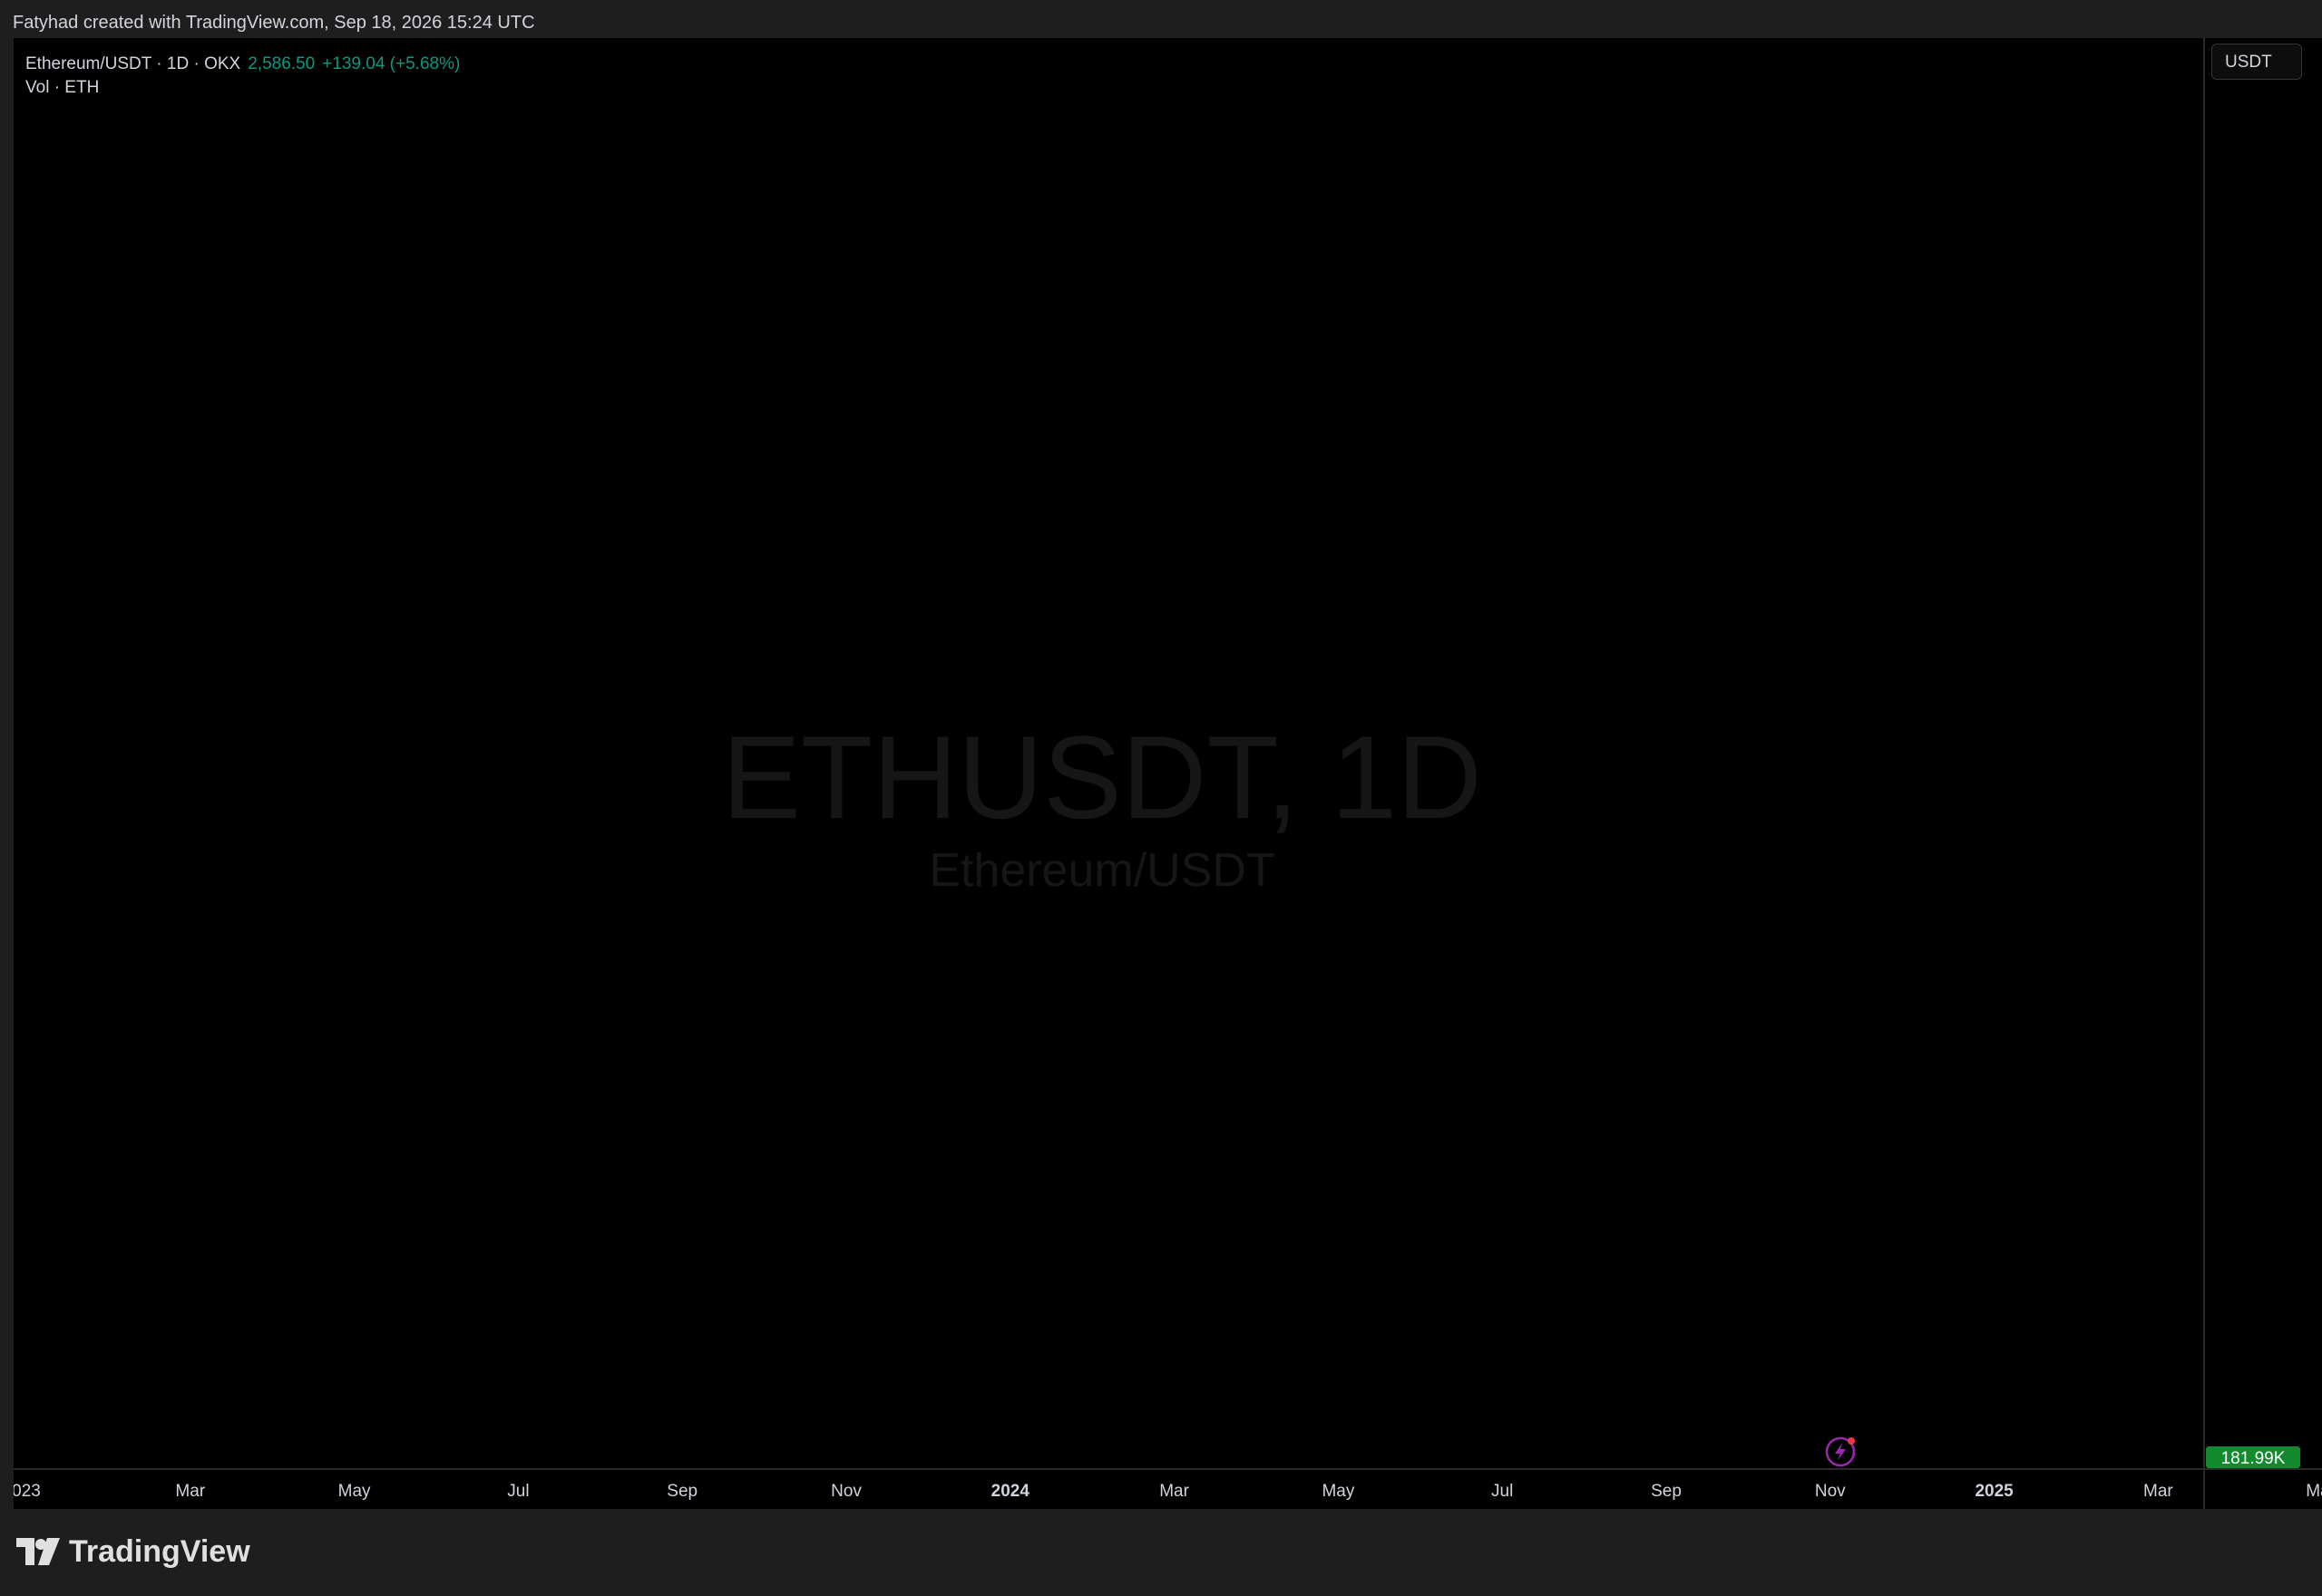 Image resolution: width=2322 pixels, height=1596 pixels. I want to click on watermark-name: Ethereum/USDT, so click(1101, 870).